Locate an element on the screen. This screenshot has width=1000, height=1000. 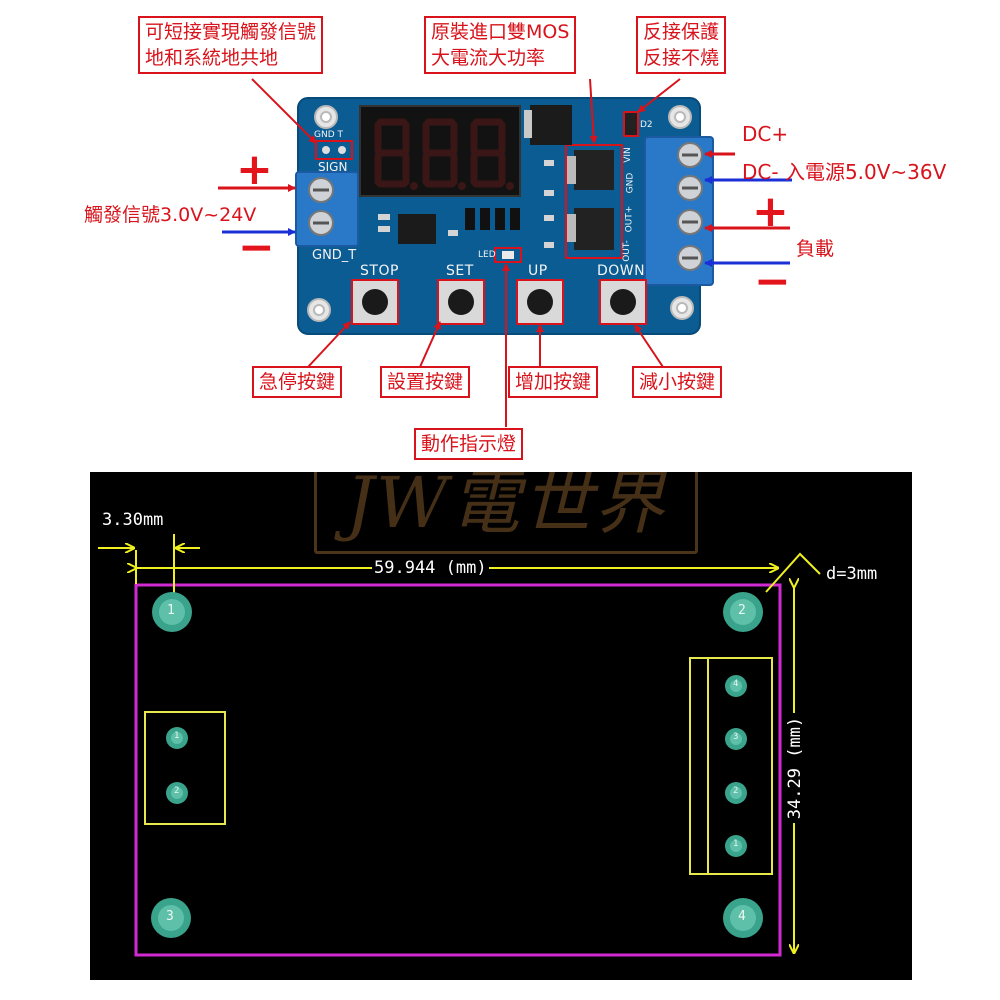
hole-diameter: d=3mm is located at coordinates (852, 574).